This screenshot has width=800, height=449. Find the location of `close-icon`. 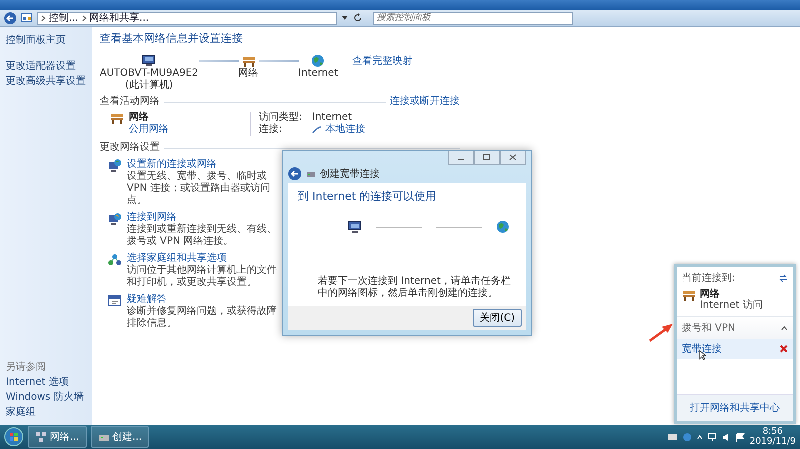

close-icon is located at coordinates (513, 157).